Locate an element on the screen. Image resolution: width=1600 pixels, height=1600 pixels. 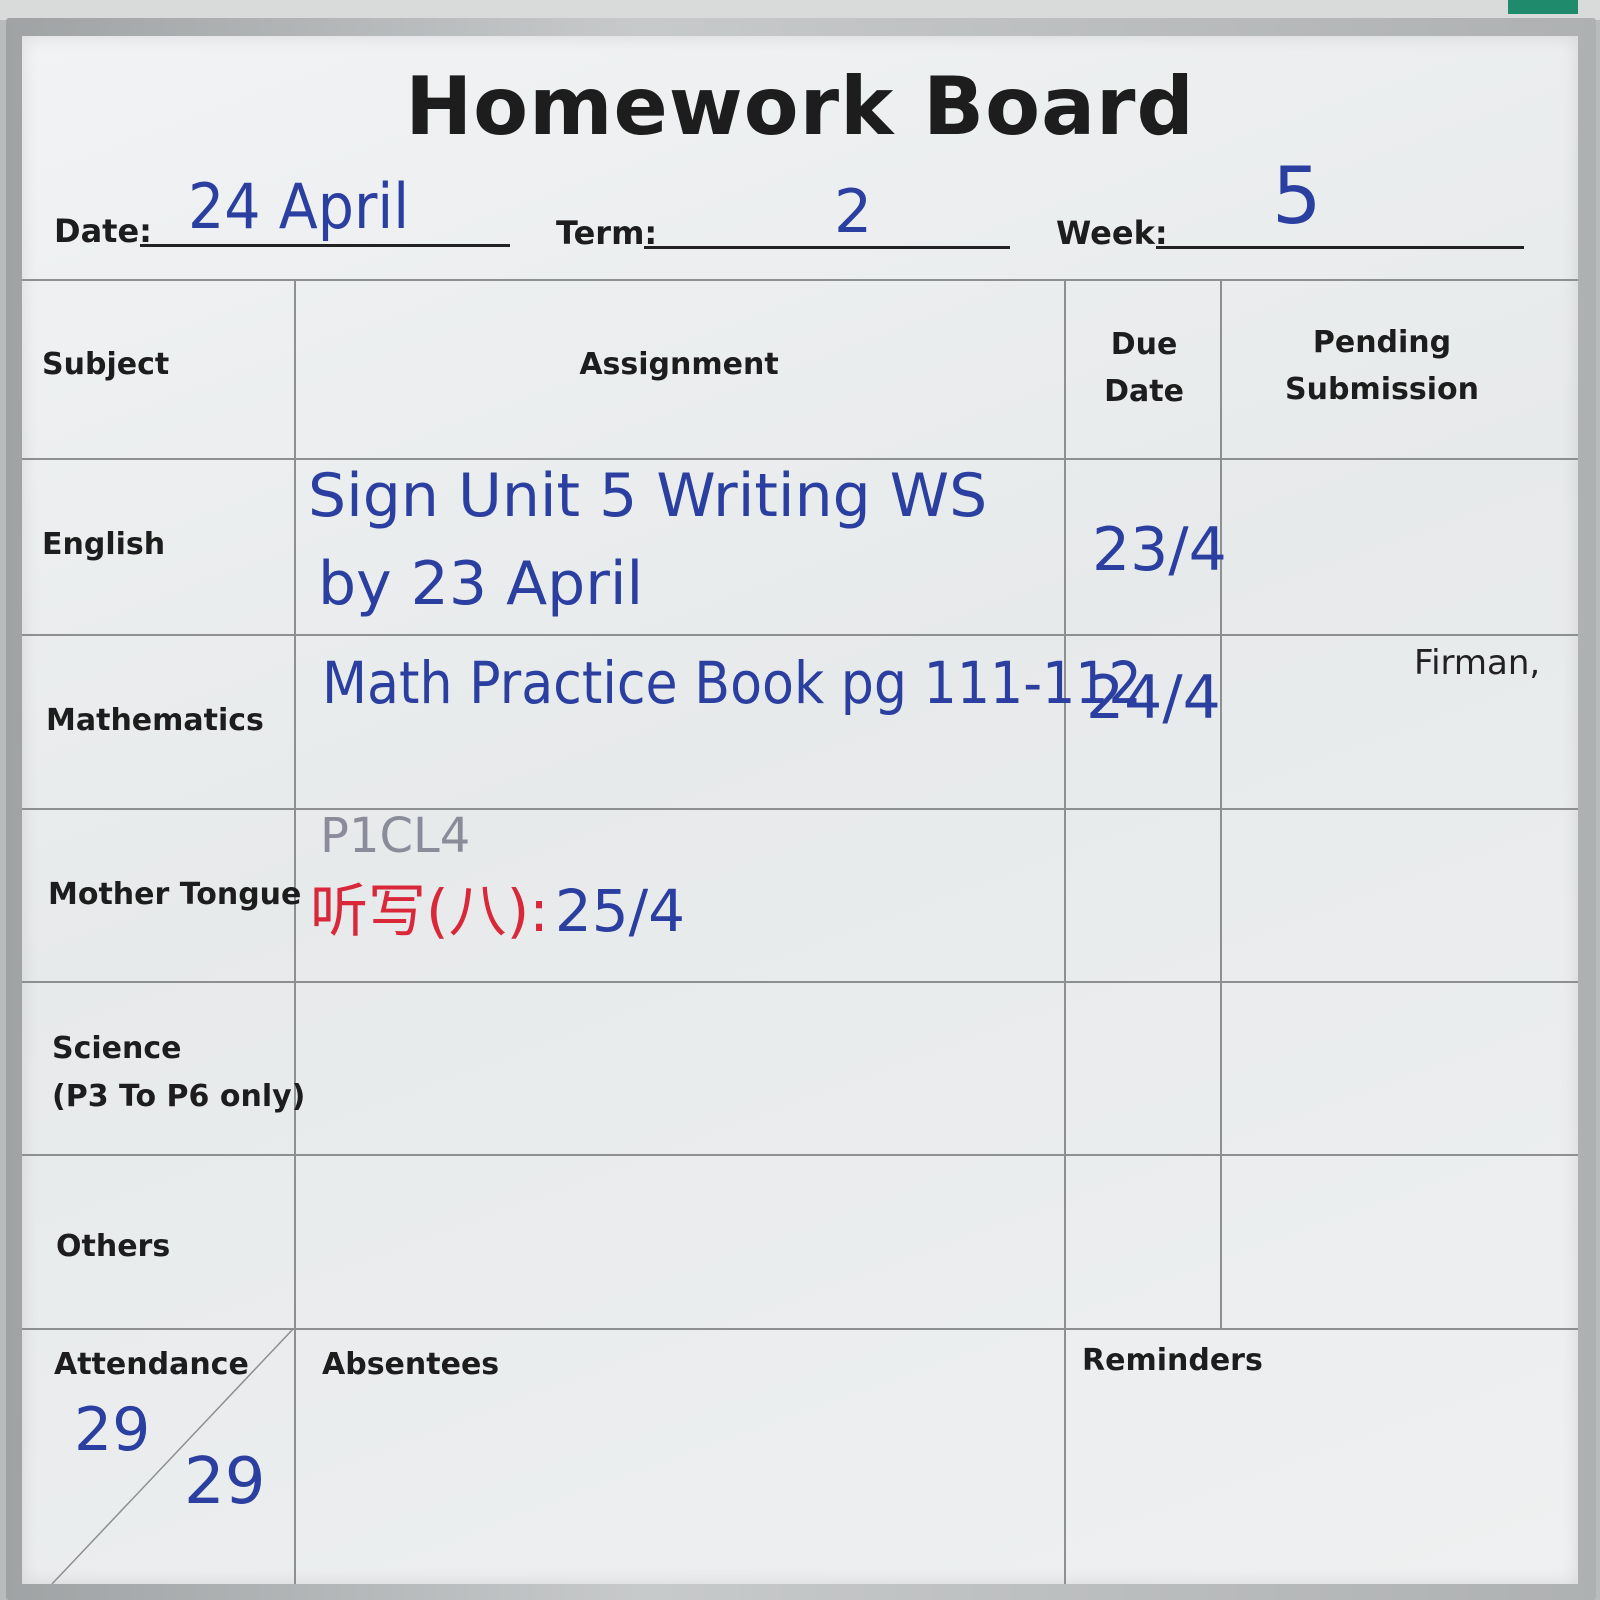
subject-science-note: (P3 To P6 only) is located at coordinates (179, 1096).